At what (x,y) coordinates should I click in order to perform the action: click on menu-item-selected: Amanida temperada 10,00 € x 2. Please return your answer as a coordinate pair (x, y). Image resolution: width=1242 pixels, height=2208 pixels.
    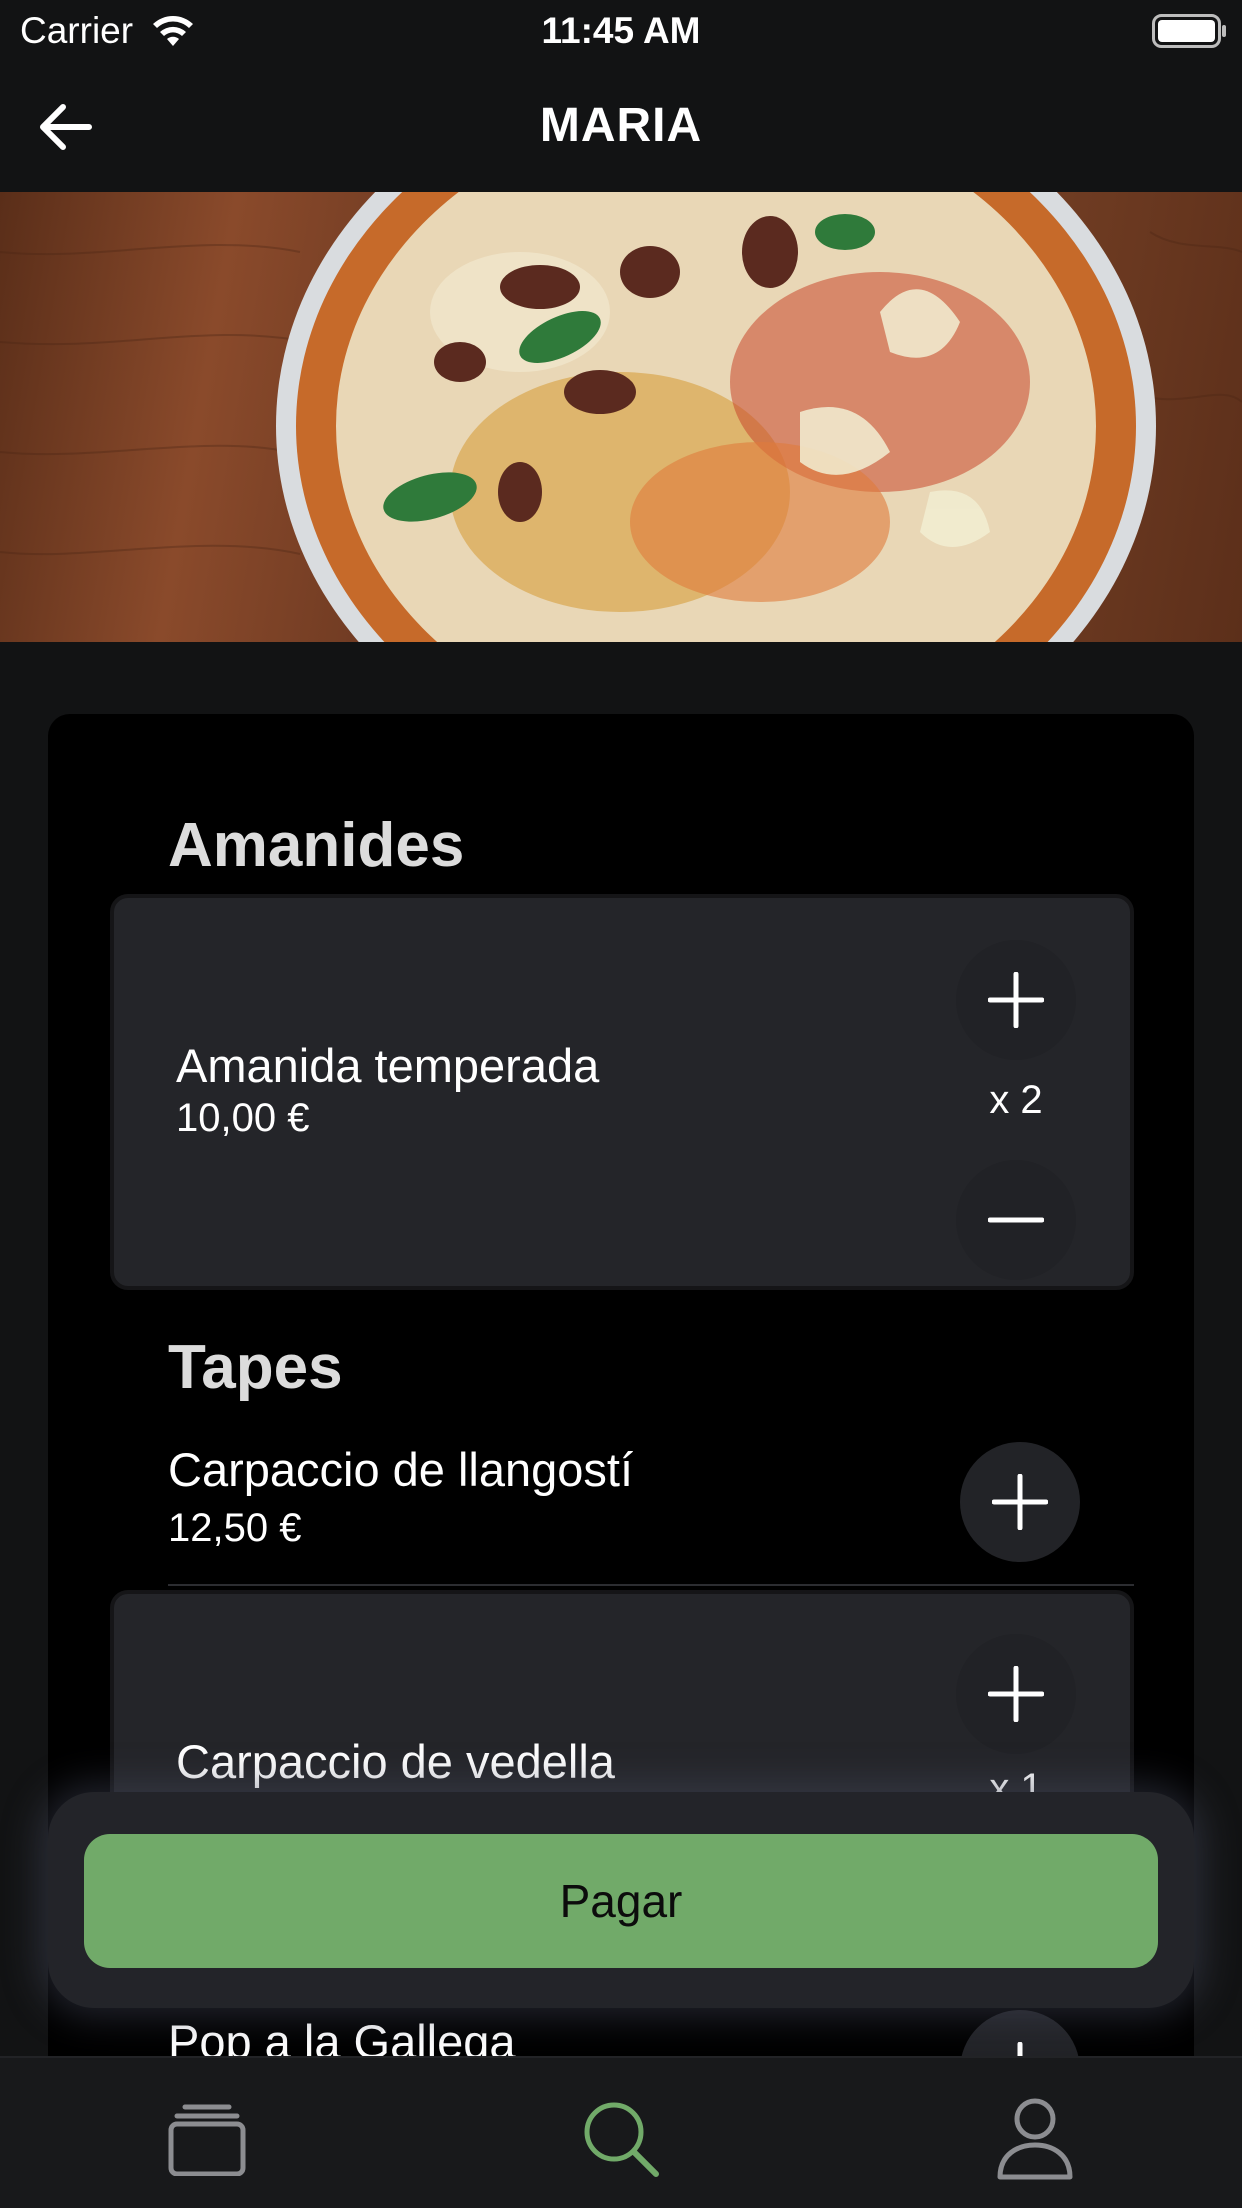
    Looking at the image, I should click on (622, 1092).